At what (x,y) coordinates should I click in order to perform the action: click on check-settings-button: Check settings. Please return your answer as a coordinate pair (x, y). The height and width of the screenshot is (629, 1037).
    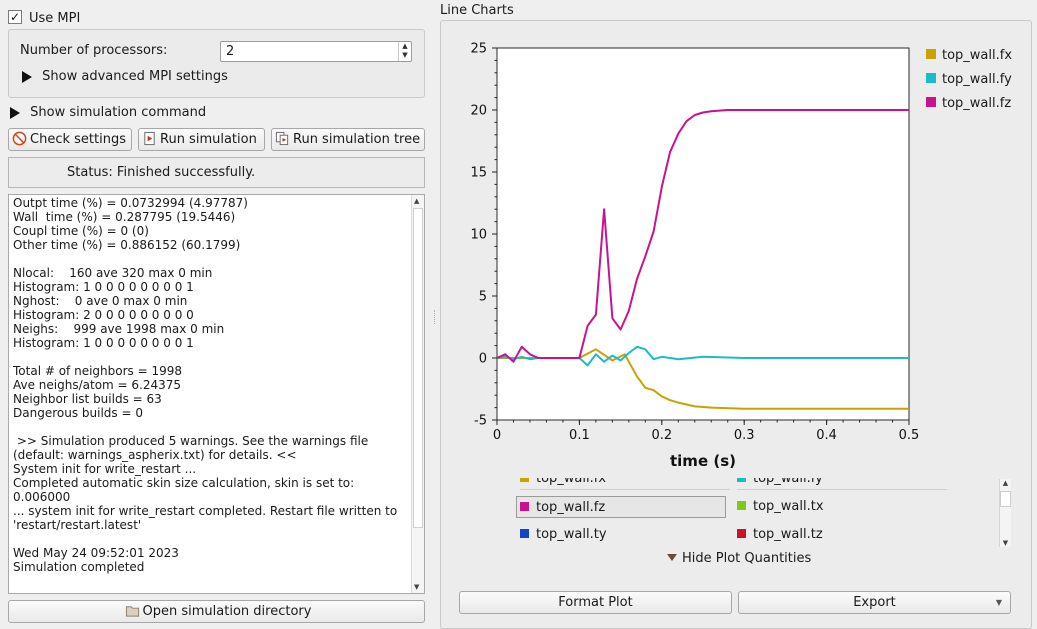
    Looking at the image, I should click on (70, 139).